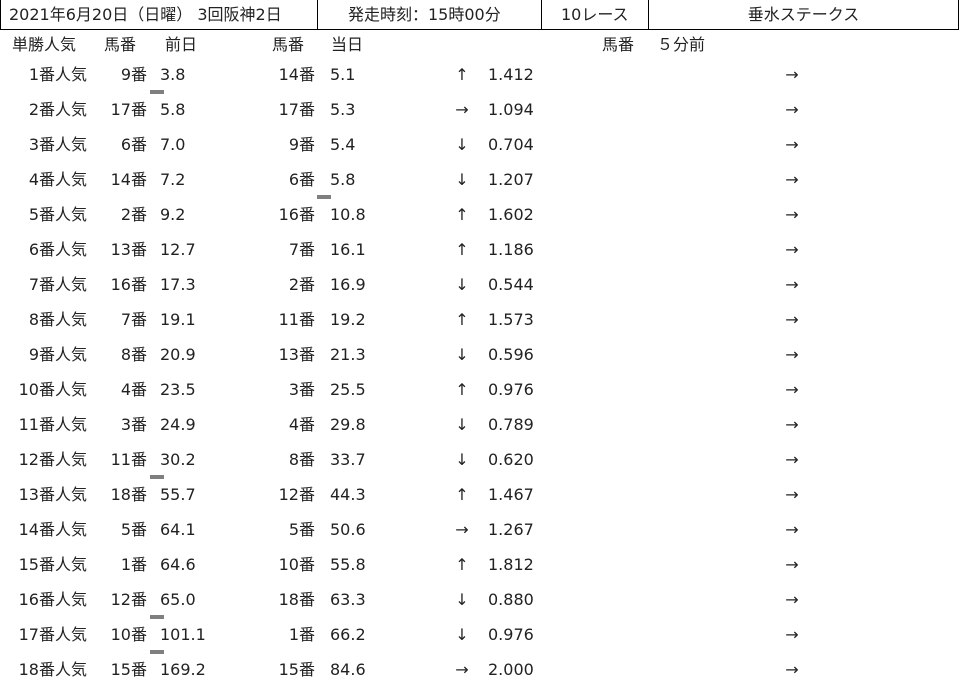 This screenshot has height=687, width=961. I want to click on table-row: 8番人気 7番 19.1 11番 19.2 ↑ 1.573 →, so click(480, 319).